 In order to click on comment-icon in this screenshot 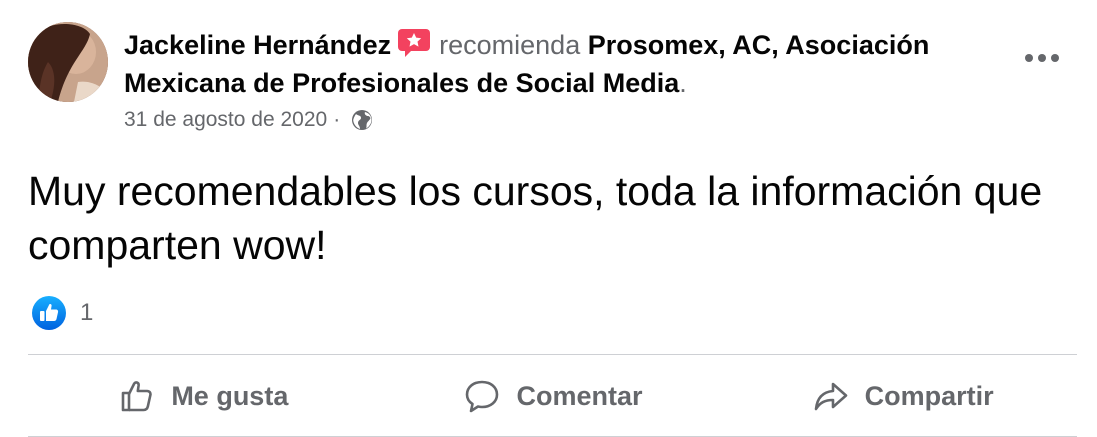, I will do `click(482, 396)`.